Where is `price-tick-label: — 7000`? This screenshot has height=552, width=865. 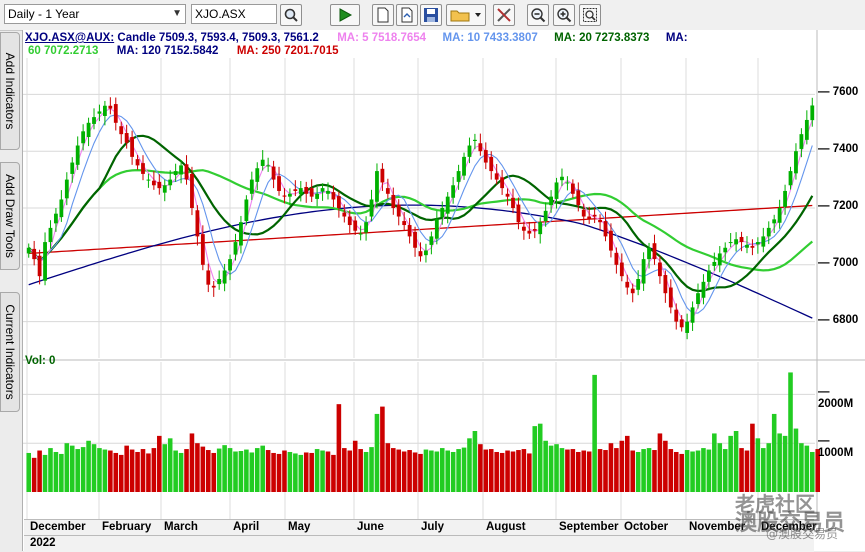 price-tick-label: — 7000 is located at coordinates (838, 262).